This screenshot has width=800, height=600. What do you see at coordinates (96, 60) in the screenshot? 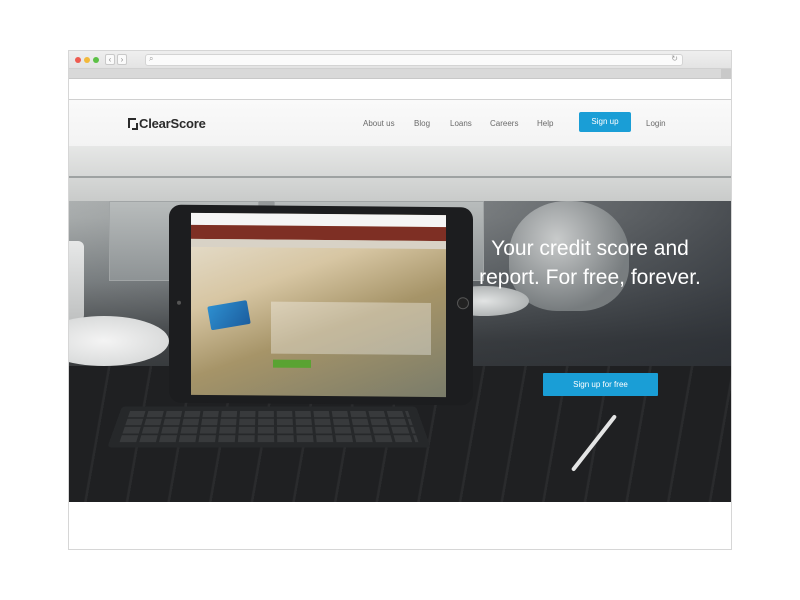
I see `maximize-window-button` at bounding box center [96, 60].